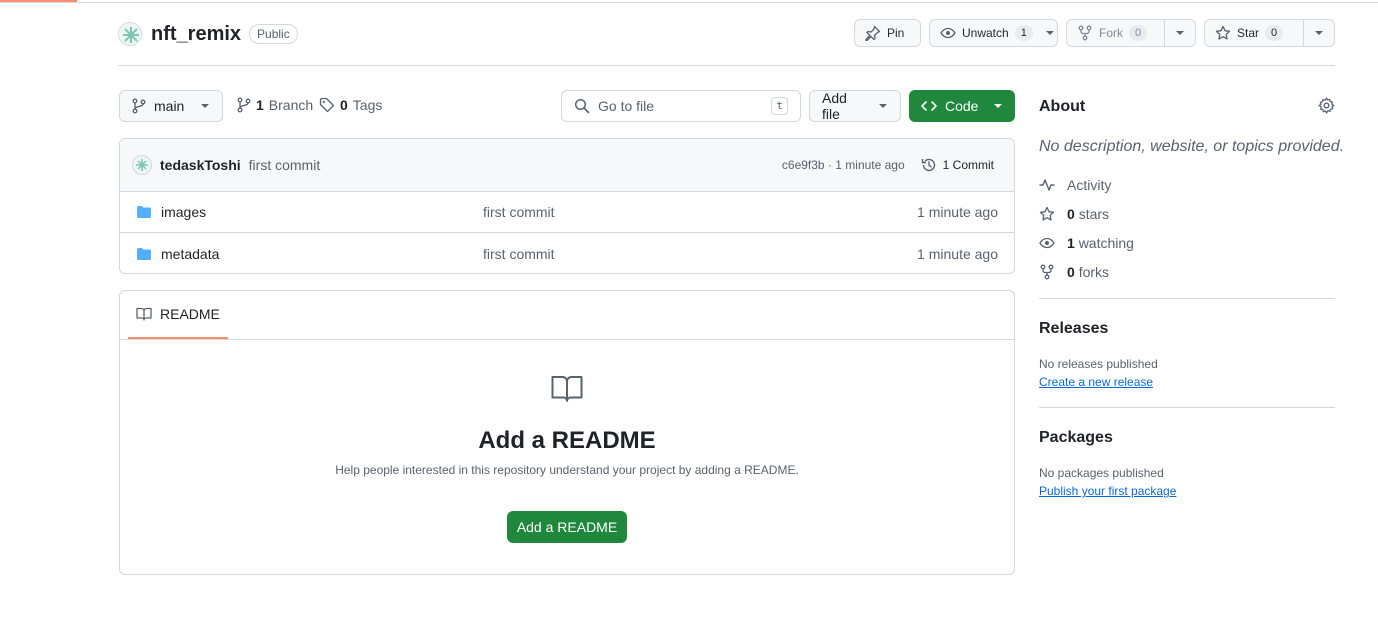 The width and height of the screenshot is (1378, 620). I want to click on activity-link: Activity, so click(1075, 185).